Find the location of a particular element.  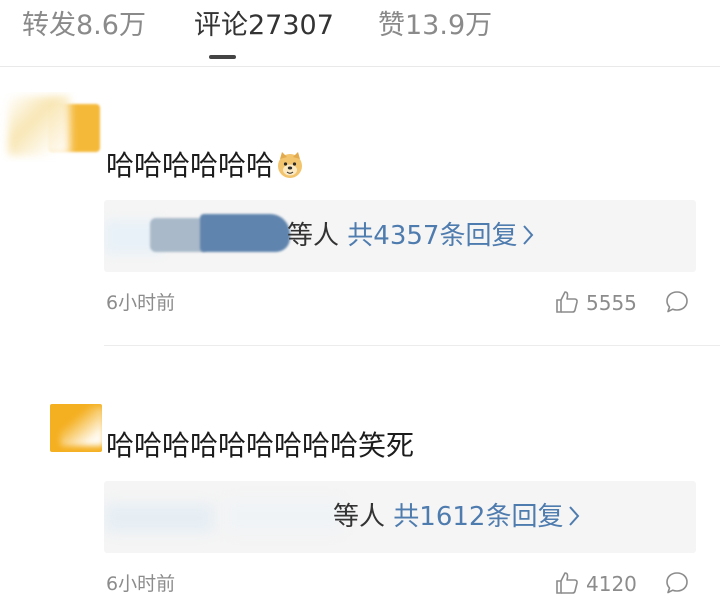

comment-body: 哈哈哈哈哈哈 is located at coordinates (190, 165).